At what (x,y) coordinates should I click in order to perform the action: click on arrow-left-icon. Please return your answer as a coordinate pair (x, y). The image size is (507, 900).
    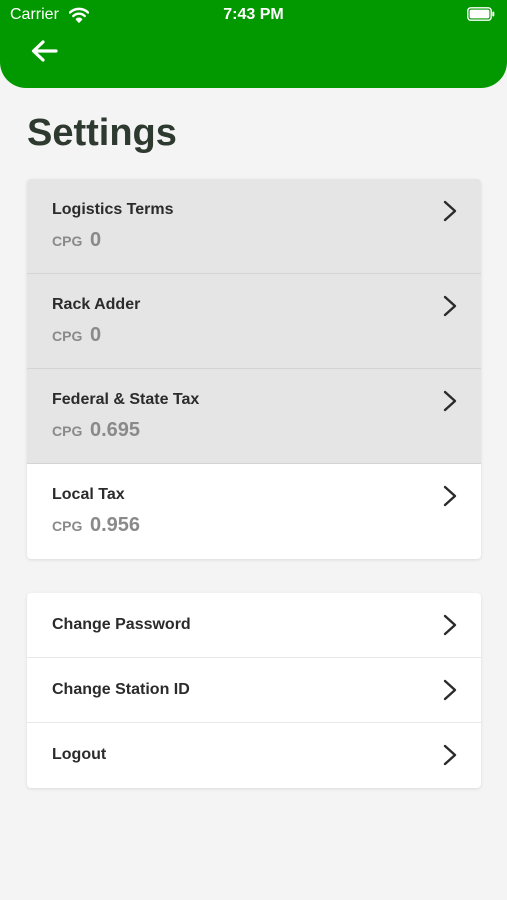
    Looking at the image, I should click on (44, 51).